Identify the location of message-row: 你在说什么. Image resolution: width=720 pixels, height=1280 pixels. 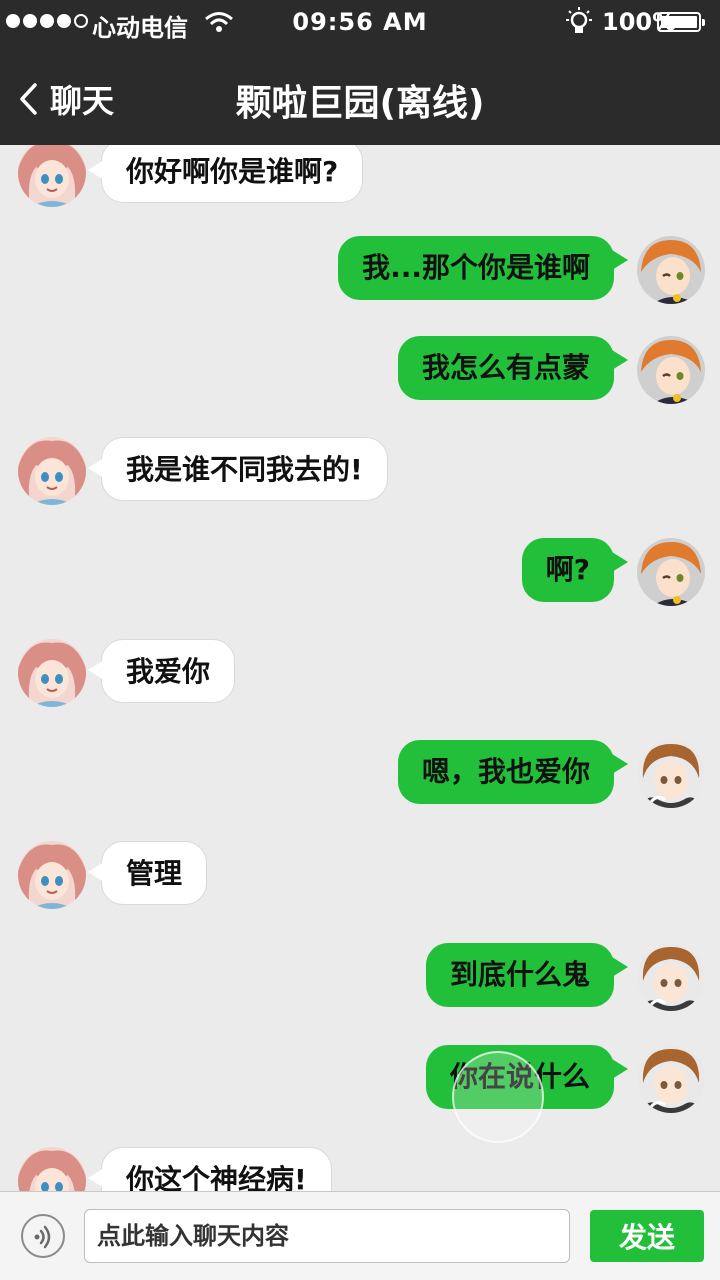
(360, 1079).